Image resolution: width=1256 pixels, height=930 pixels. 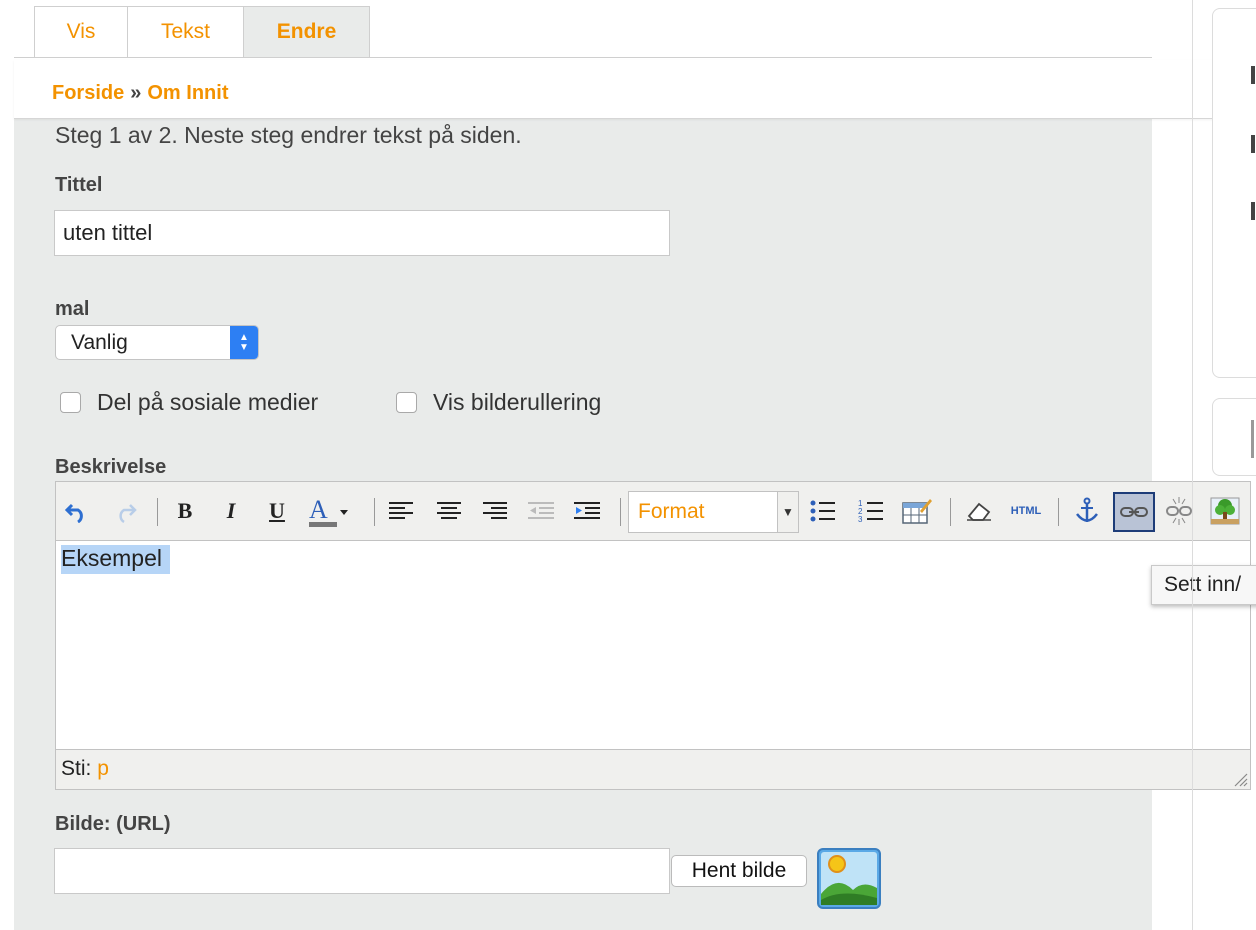 I want to click on template-label: mal, so click(x=72, y=309).